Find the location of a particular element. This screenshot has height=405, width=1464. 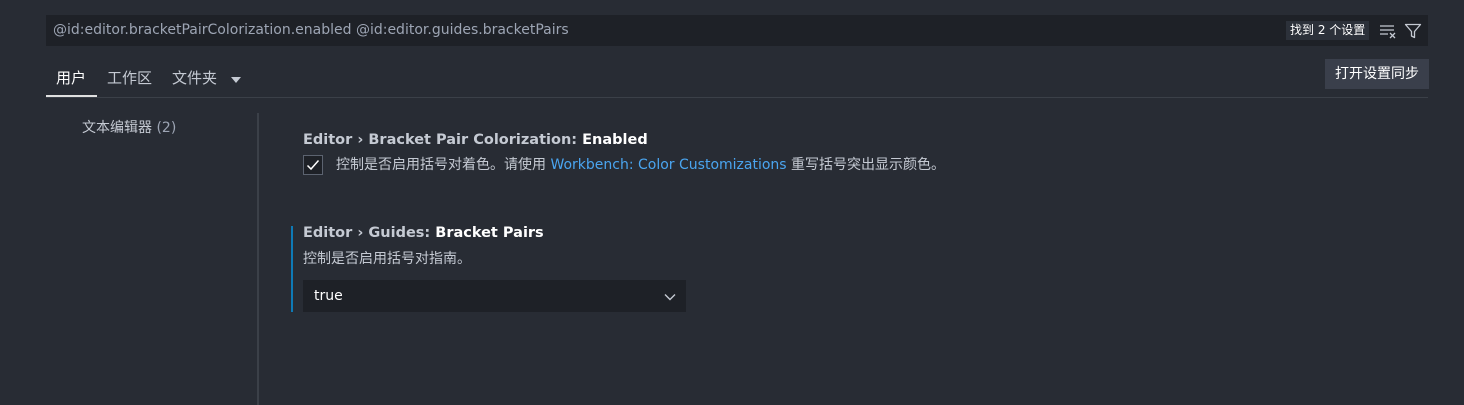

toc-item-count: (2) is located at coordinates (166, 128).